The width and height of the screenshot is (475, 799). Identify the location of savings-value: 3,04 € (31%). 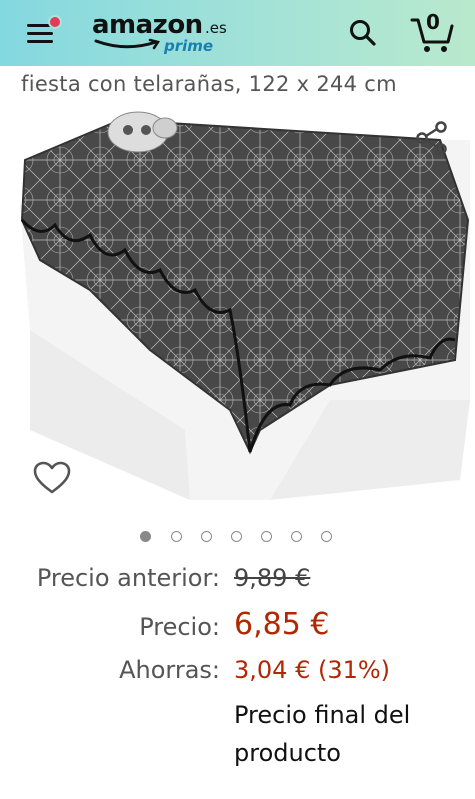
(312, 670).